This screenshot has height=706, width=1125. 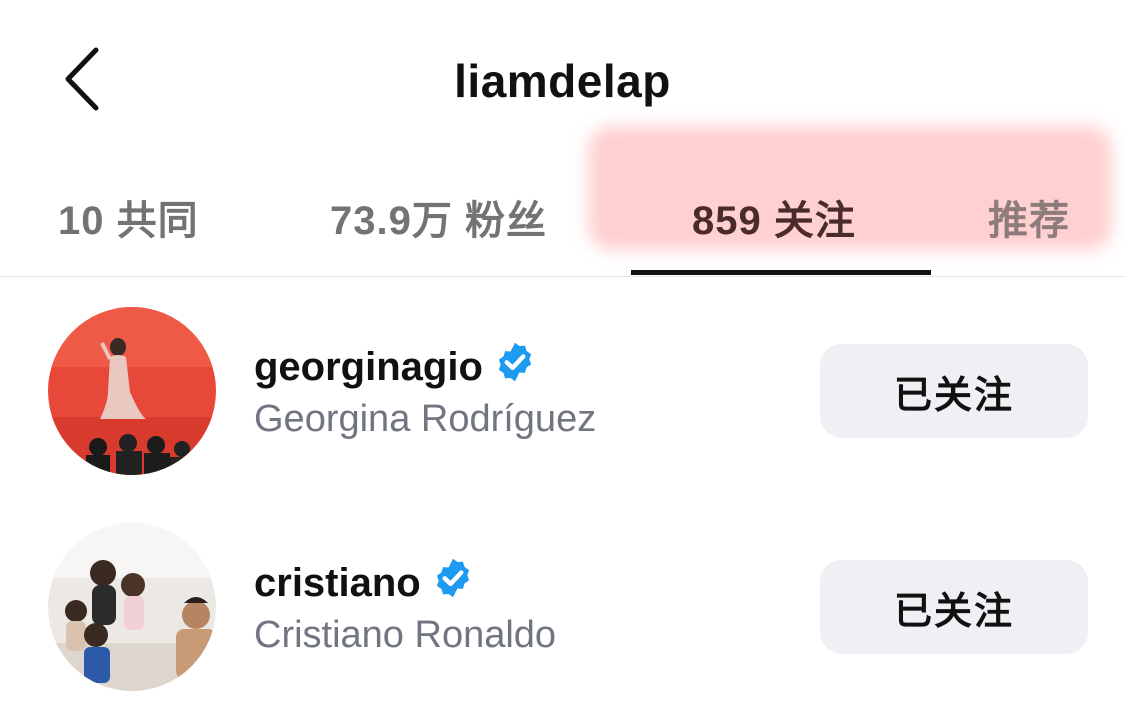 What do you see at coordinates (425, 419) in the screenshot?
I see `full-name: Georgina Rodríguez` at bounding box center [425, 419].